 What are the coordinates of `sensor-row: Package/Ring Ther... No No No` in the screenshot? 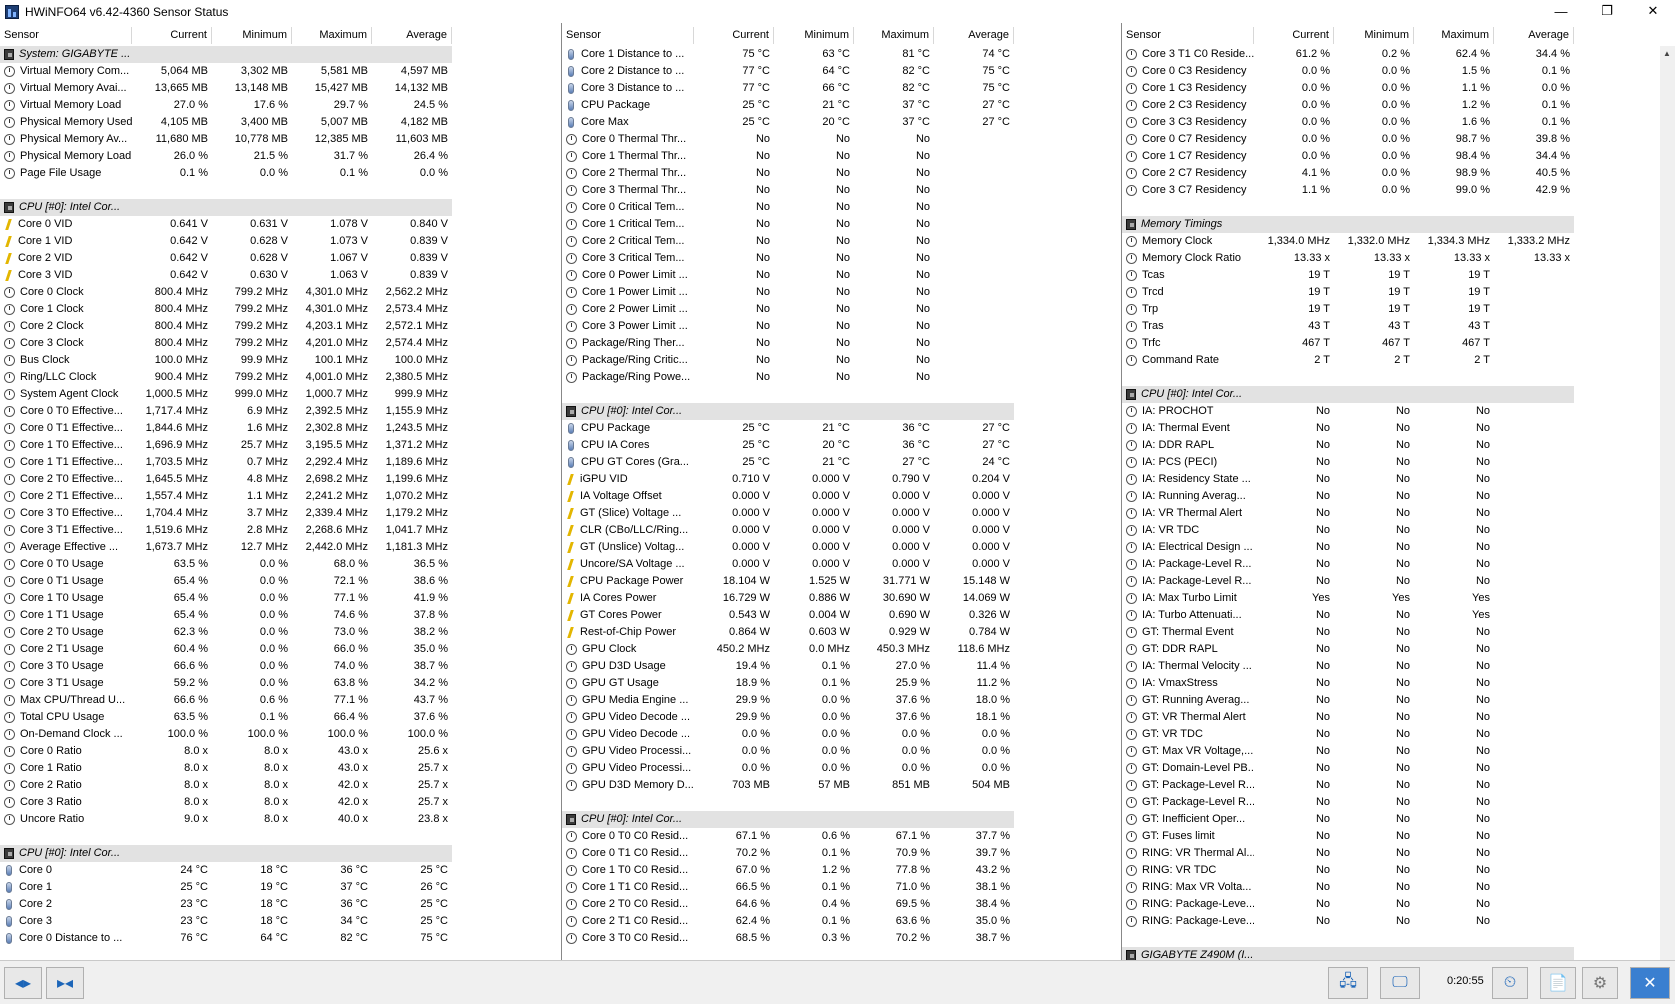 It's located at (788, 343).